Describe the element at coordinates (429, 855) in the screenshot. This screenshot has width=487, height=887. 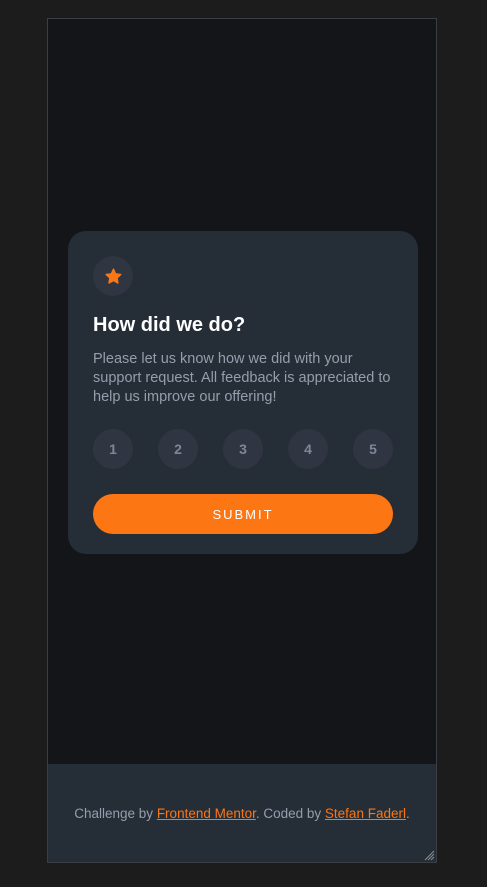
I see `resize-grip-icon` at that location.